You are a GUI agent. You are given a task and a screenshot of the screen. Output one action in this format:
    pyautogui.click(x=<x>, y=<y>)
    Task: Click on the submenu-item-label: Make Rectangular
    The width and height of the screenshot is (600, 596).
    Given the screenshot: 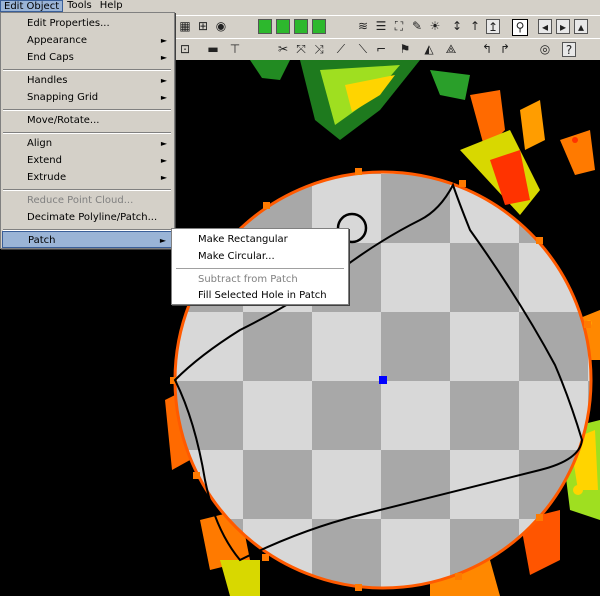 What is the action you would take?
    pyautogui.click(x=243, y=239)
    